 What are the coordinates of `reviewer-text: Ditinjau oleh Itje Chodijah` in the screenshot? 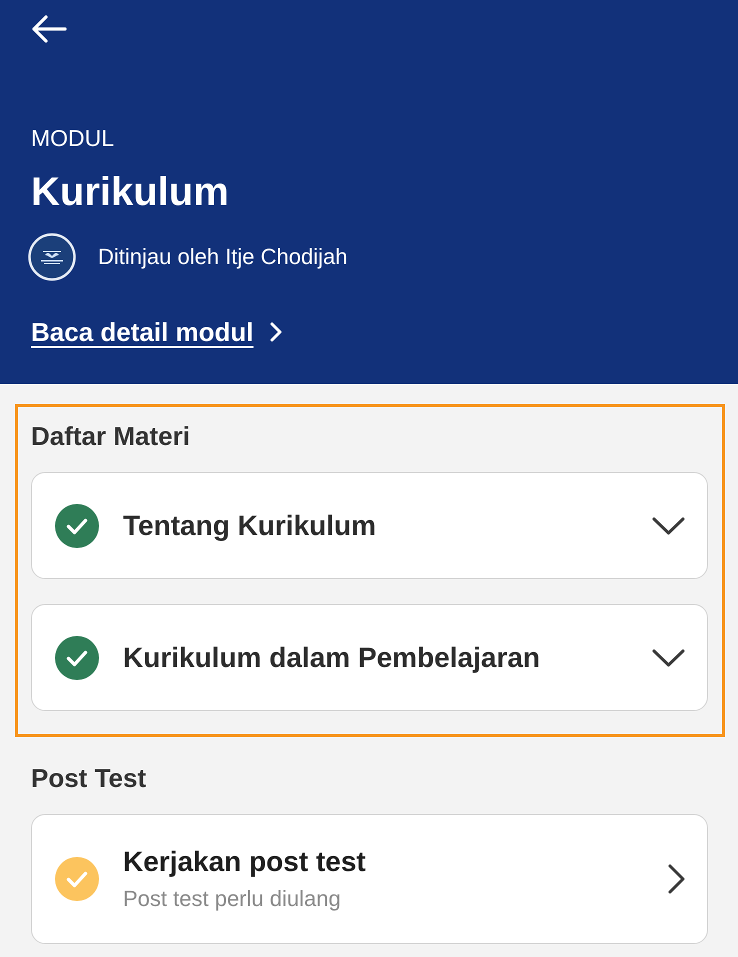 It's located at (223, 257).